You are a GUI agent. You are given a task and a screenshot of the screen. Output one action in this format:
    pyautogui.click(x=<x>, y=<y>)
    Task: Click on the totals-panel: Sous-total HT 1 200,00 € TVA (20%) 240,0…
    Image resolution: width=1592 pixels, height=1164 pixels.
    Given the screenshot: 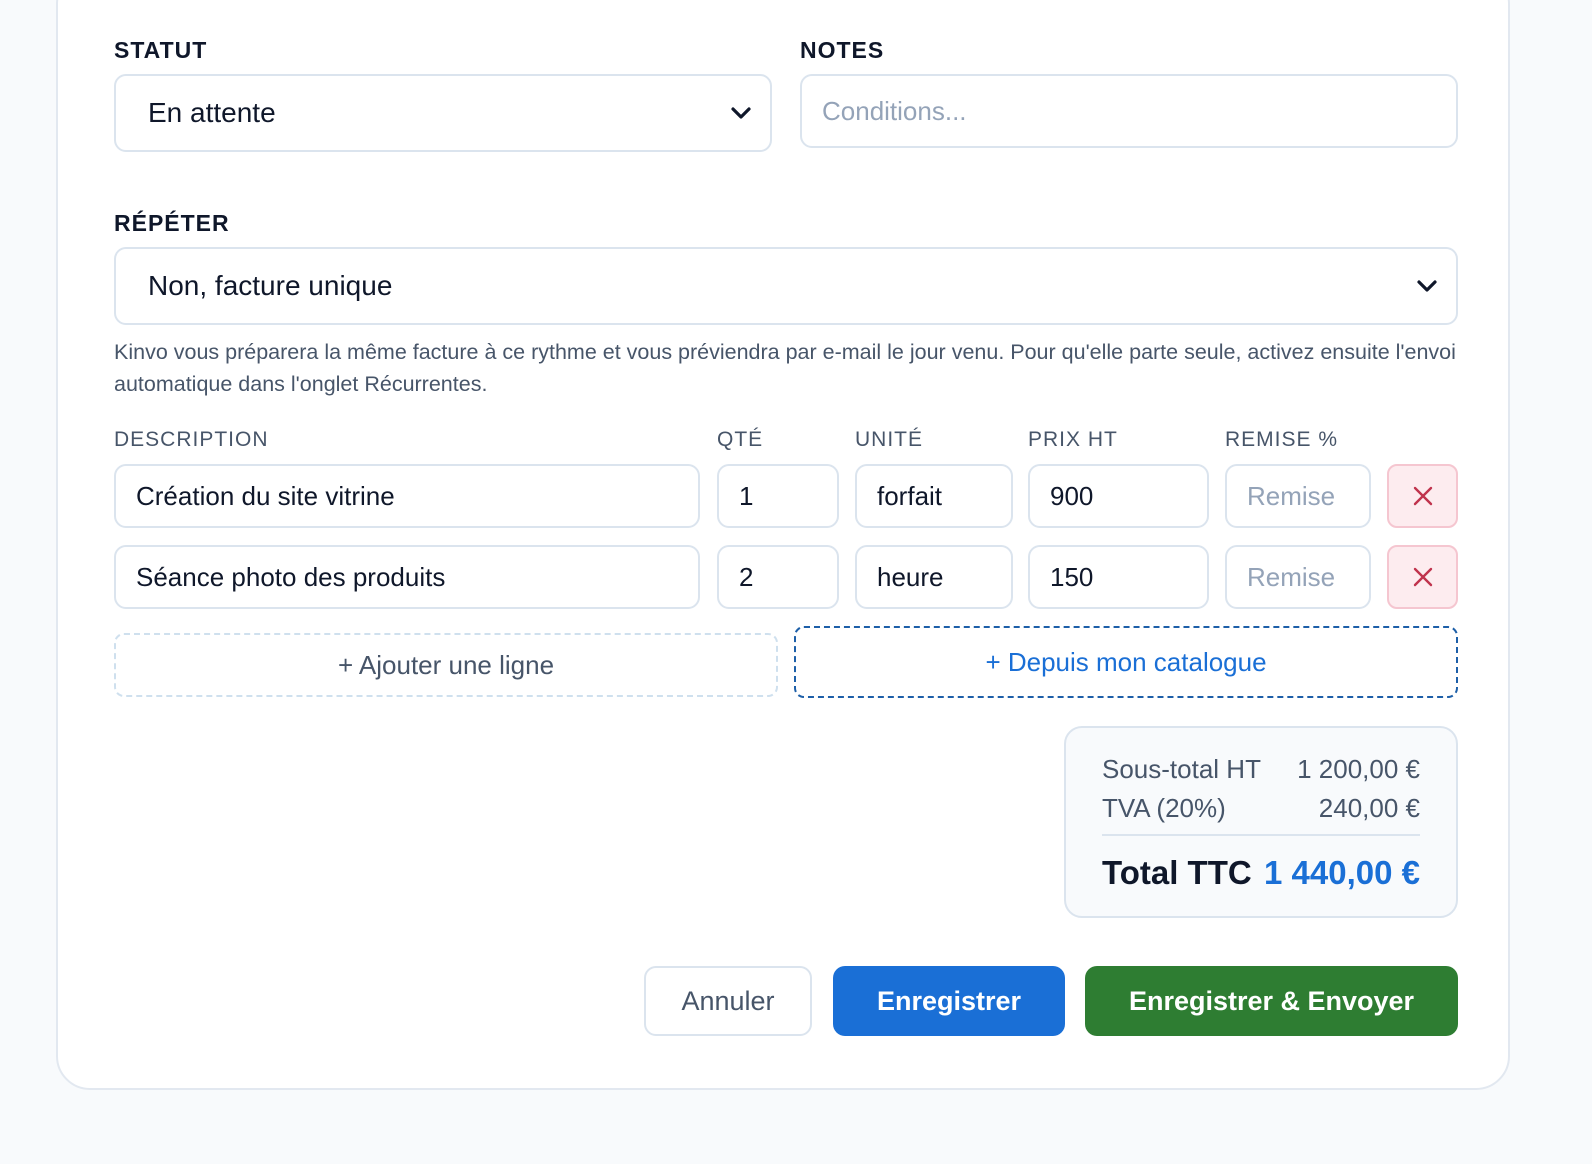 What is the action you would take?
    pyautogui.click(x=1261, y=822)
    